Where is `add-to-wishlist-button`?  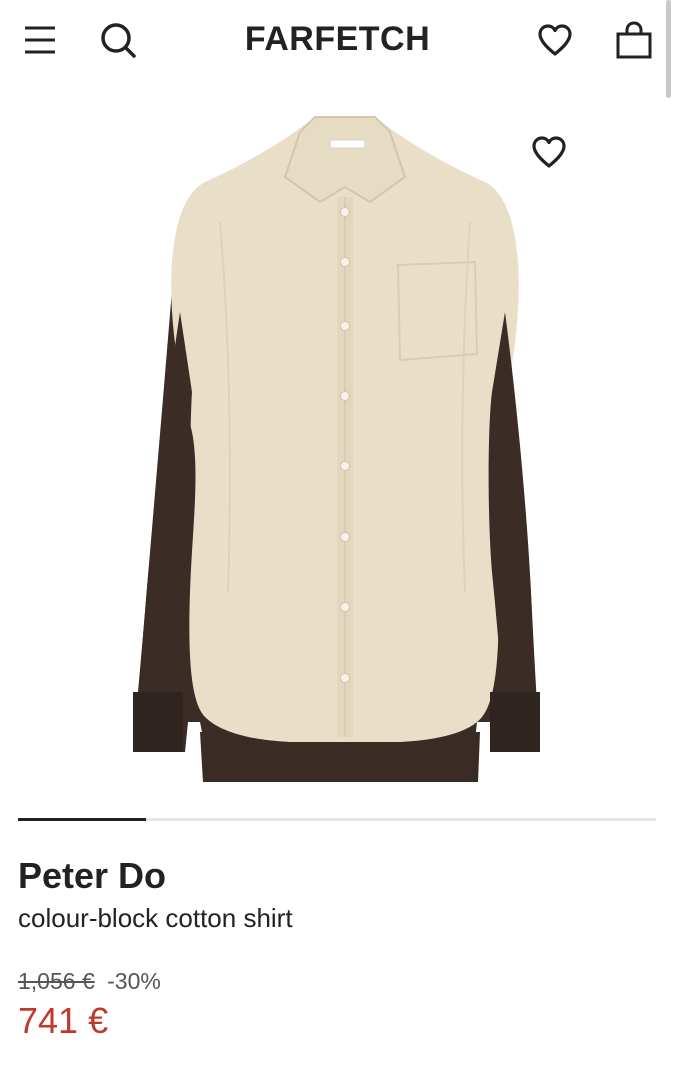 add-to-wishlist-button is located at coordinates (549, 152).